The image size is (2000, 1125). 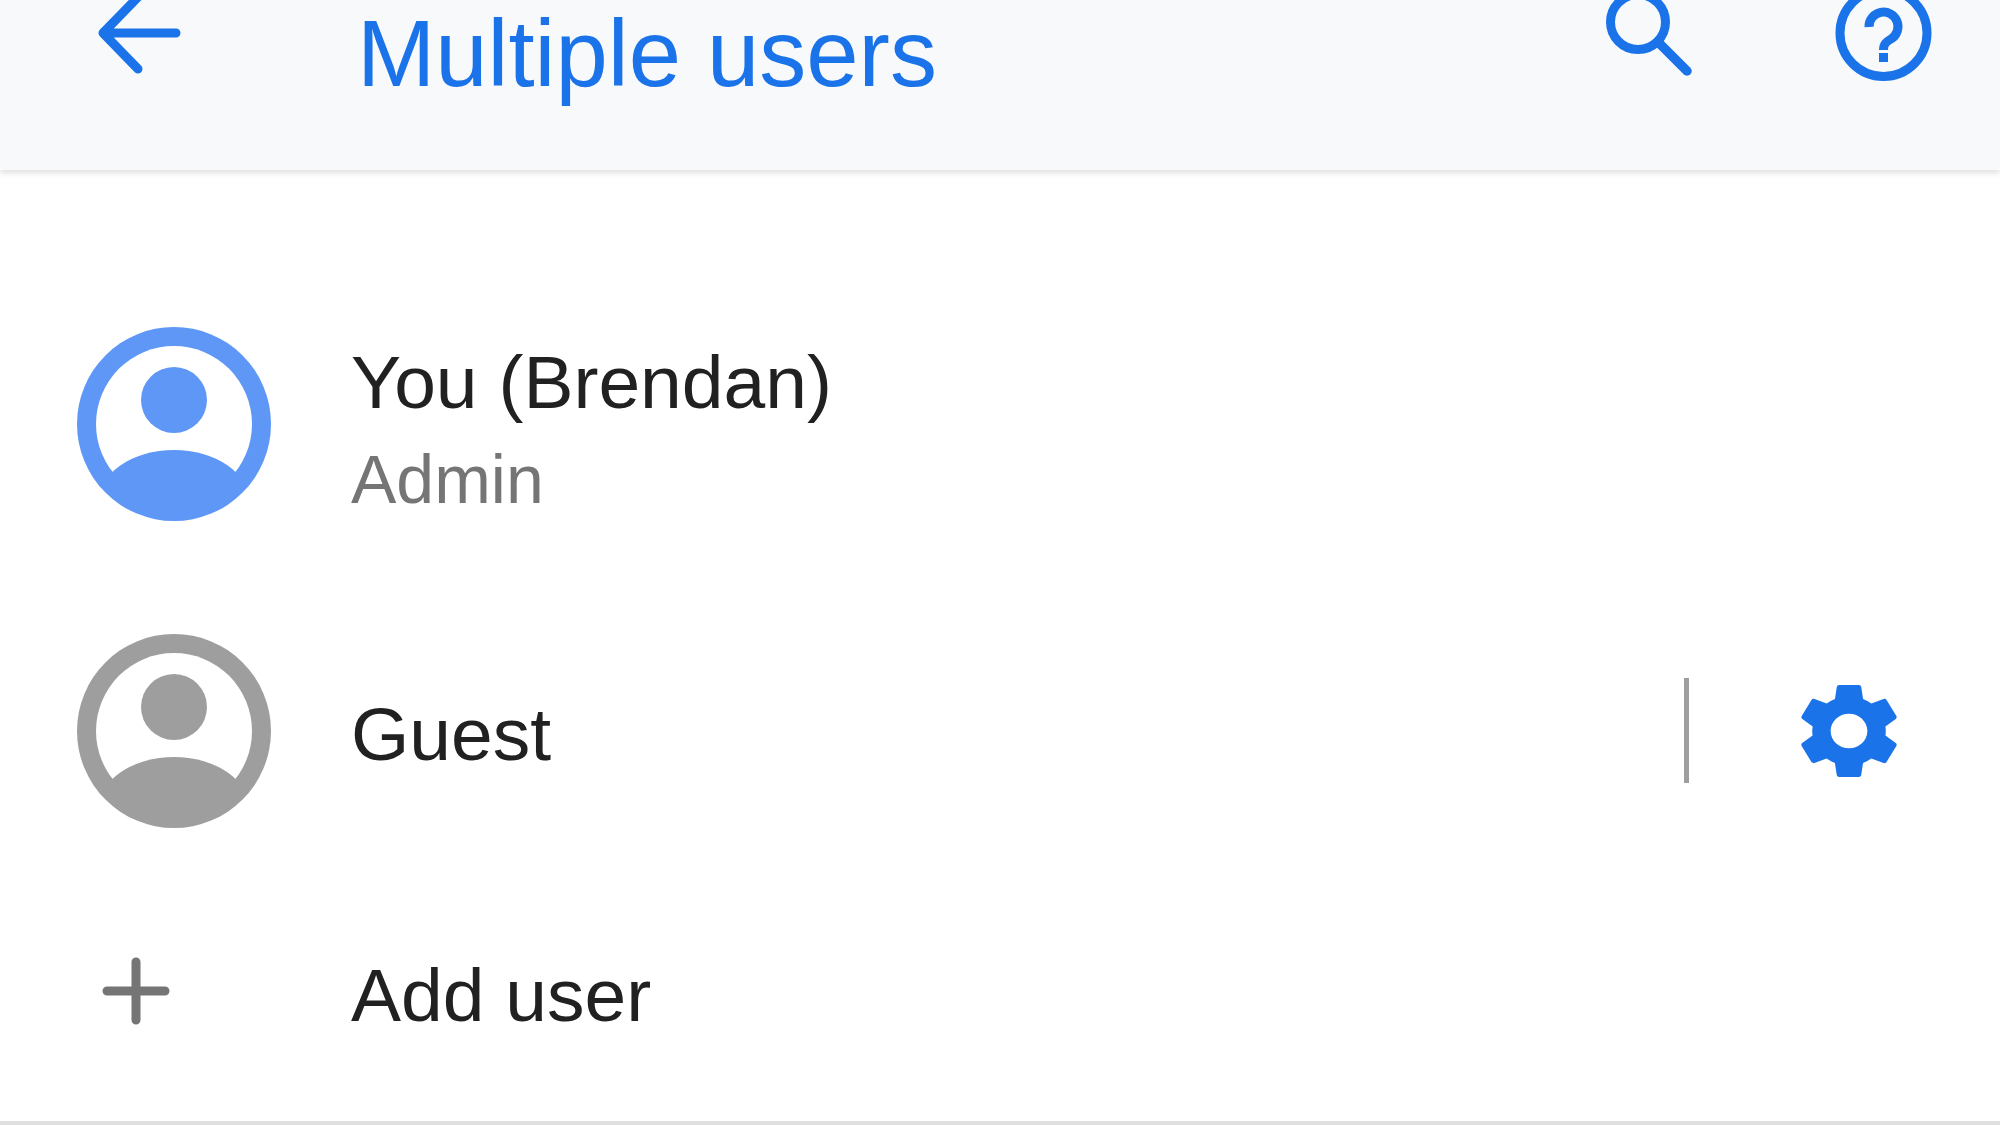 I want to click on settings-icon, so click(x=1849, y=730).